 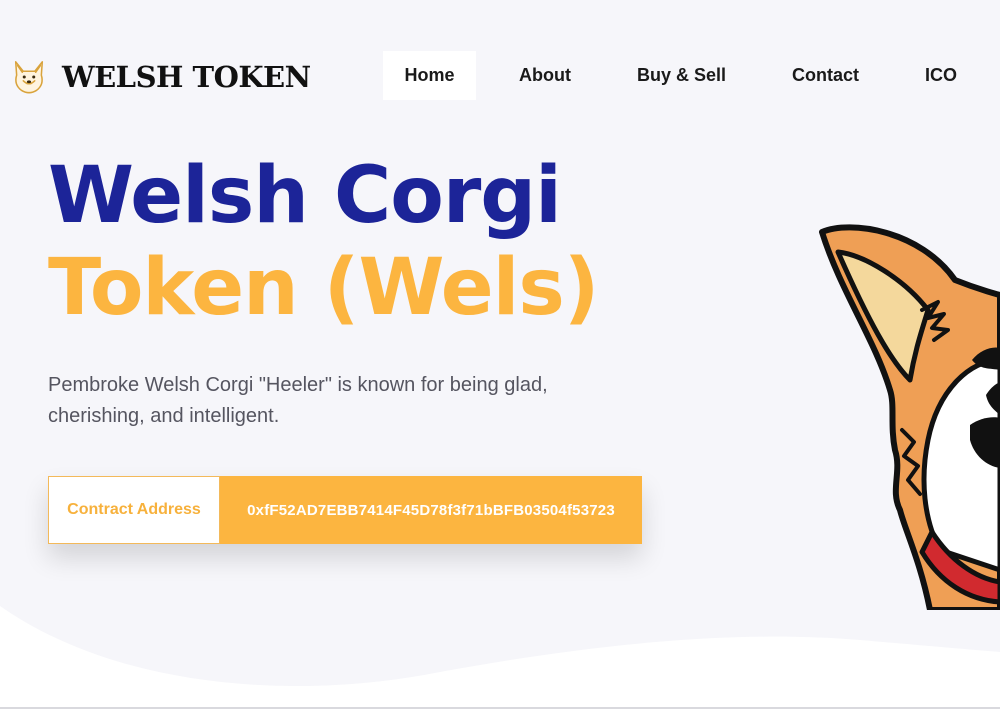 What do you see at coordinates (429, 75) in the screenshot?
I see `nav-item-home: Home` at bounding box center [429, 75].